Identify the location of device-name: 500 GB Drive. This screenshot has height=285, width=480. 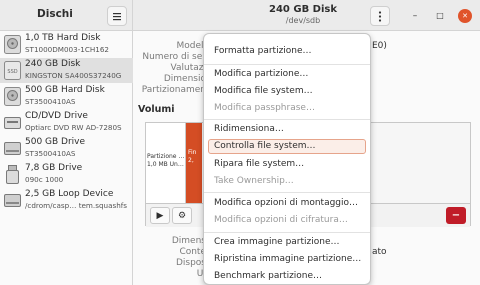
(55, 142).